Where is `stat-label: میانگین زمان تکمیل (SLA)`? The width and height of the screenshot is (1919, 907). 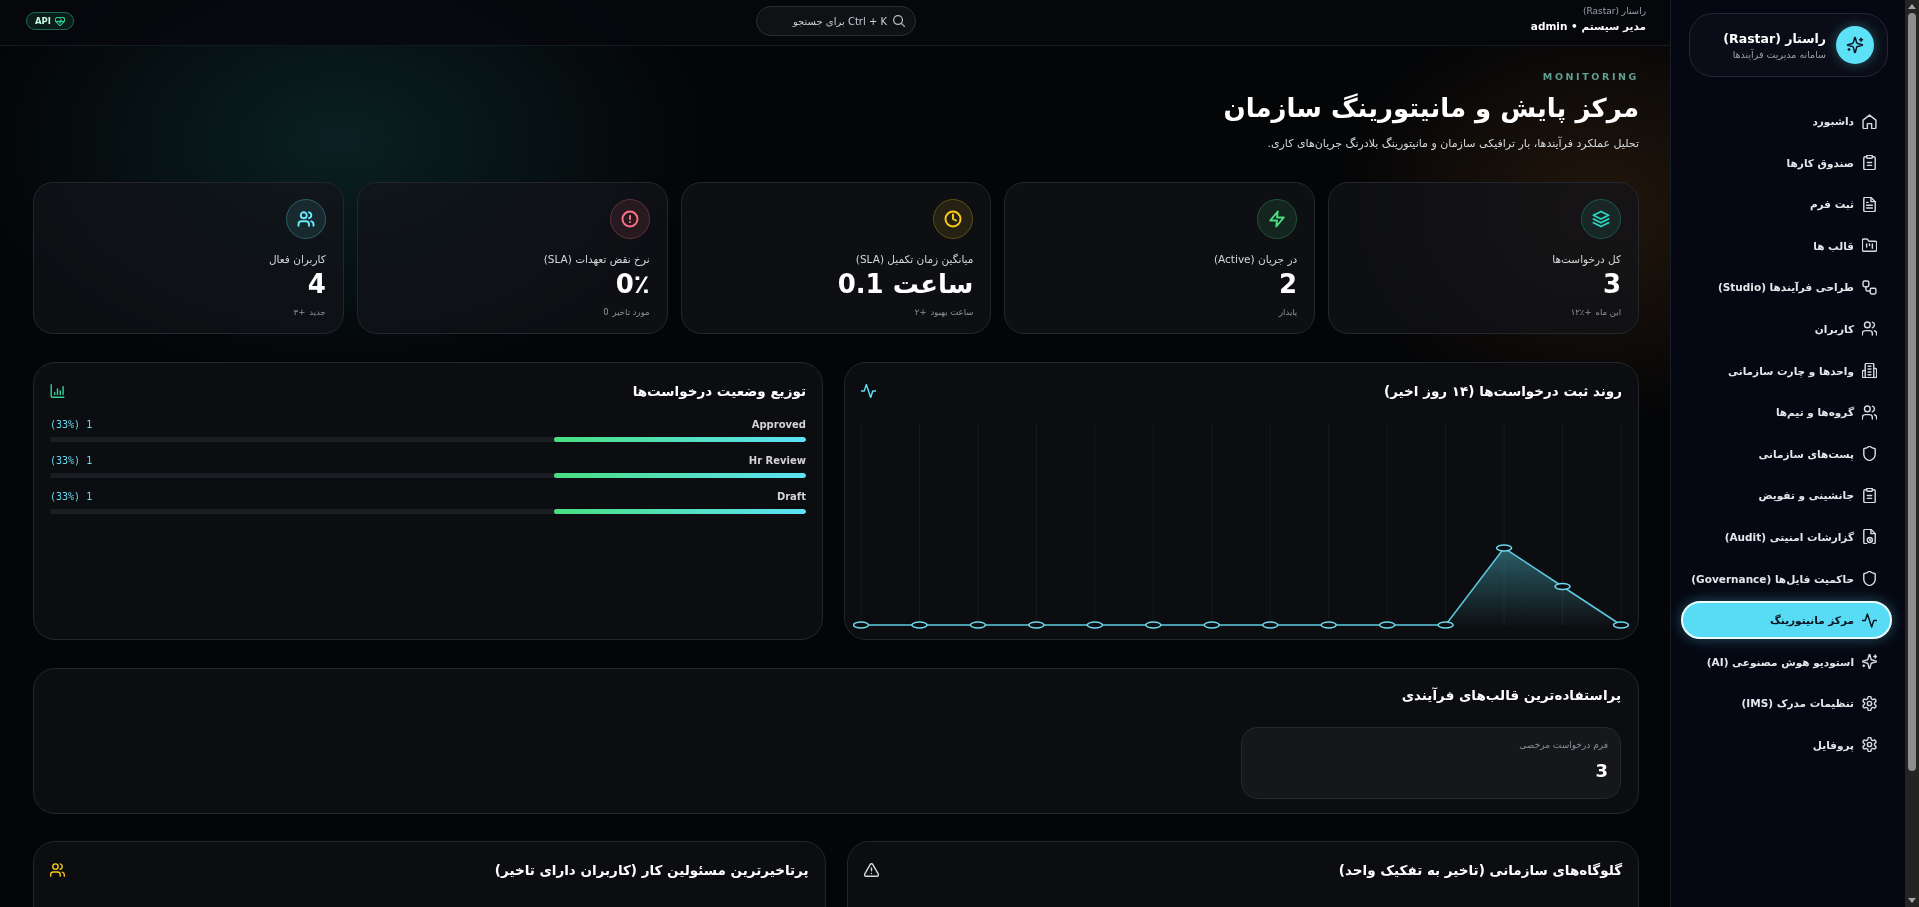 stat-label: میانگین زمان تکمیل (SLA) is located at coordinates (914, 259).